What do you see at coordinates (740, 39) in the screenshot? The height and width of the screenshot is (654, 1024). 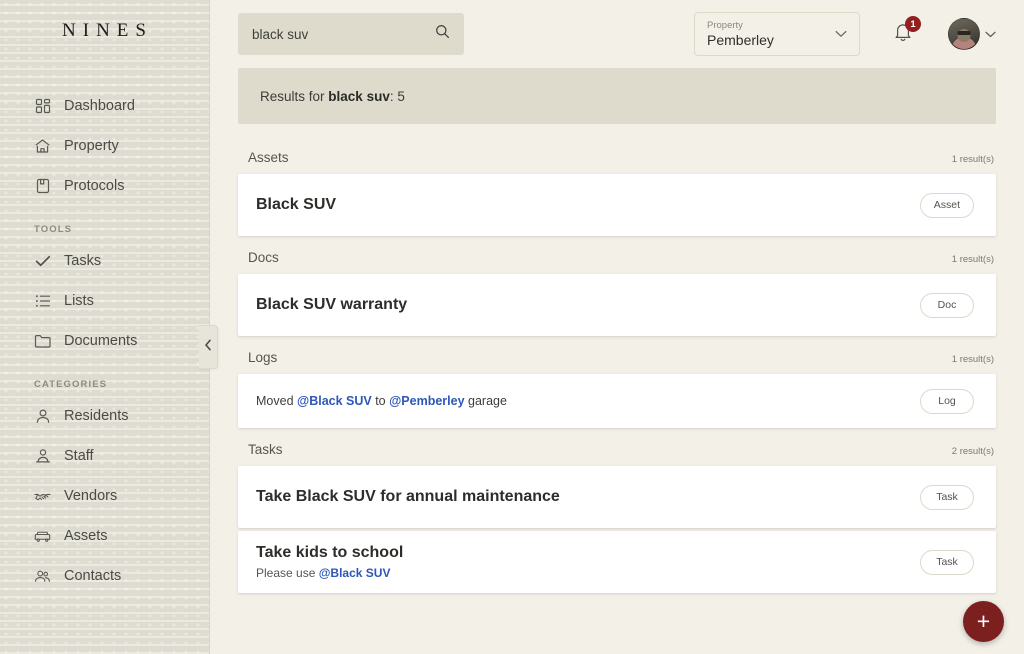 I see `property-value: Pemberley` at bounding box center [740, 39].